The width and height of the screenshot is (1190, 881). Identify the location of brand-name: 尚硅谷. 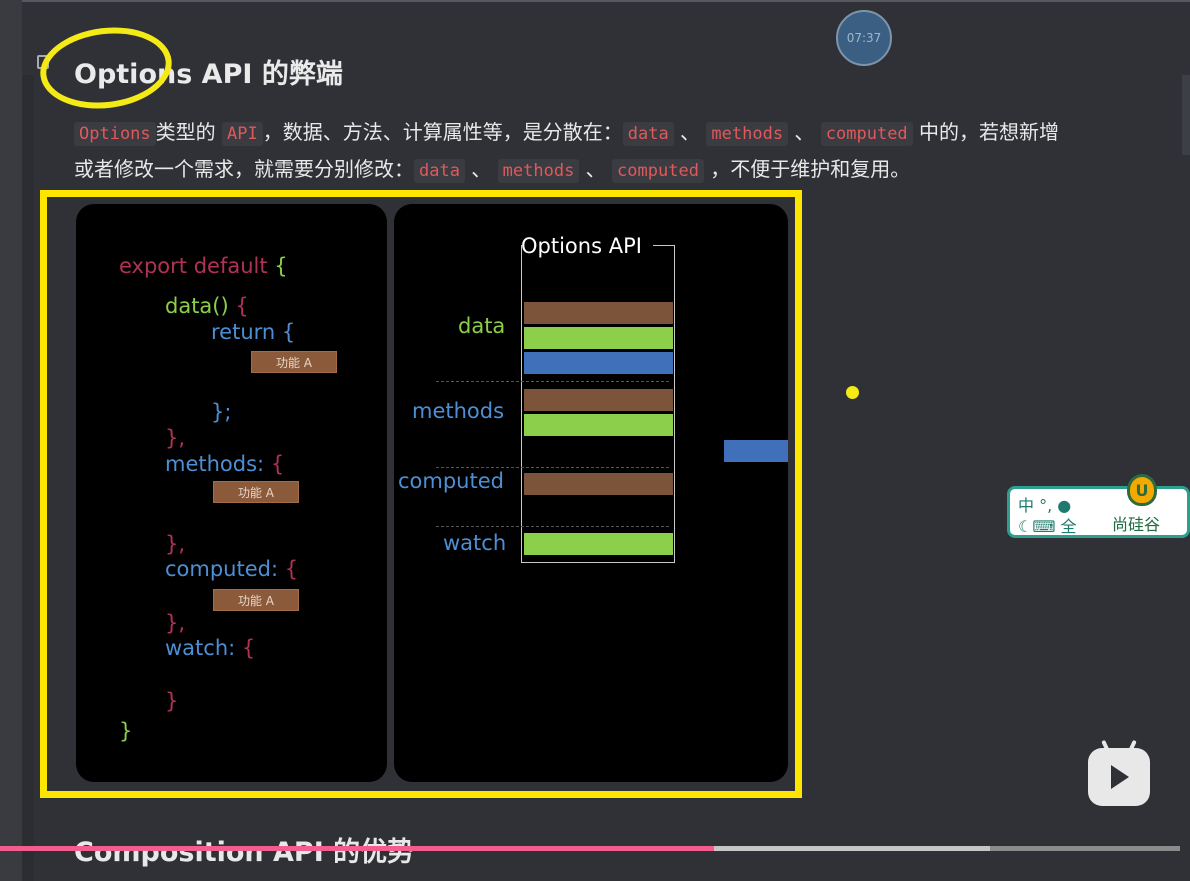
(1136, 524).